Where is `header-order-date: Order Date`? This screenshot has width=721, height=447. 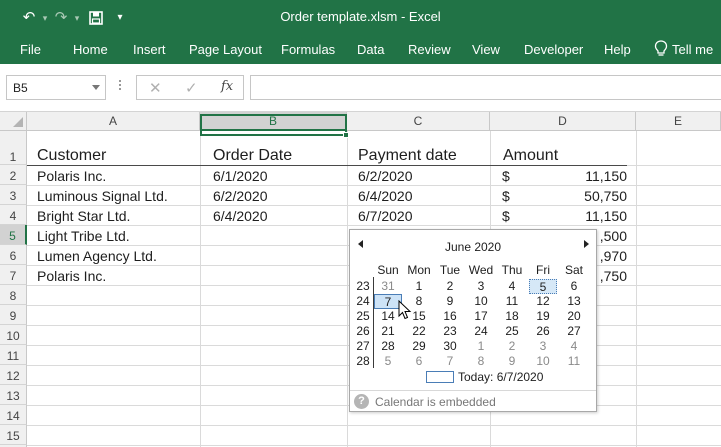 header-order-date: Order Date is located at coordinates (252, 156).